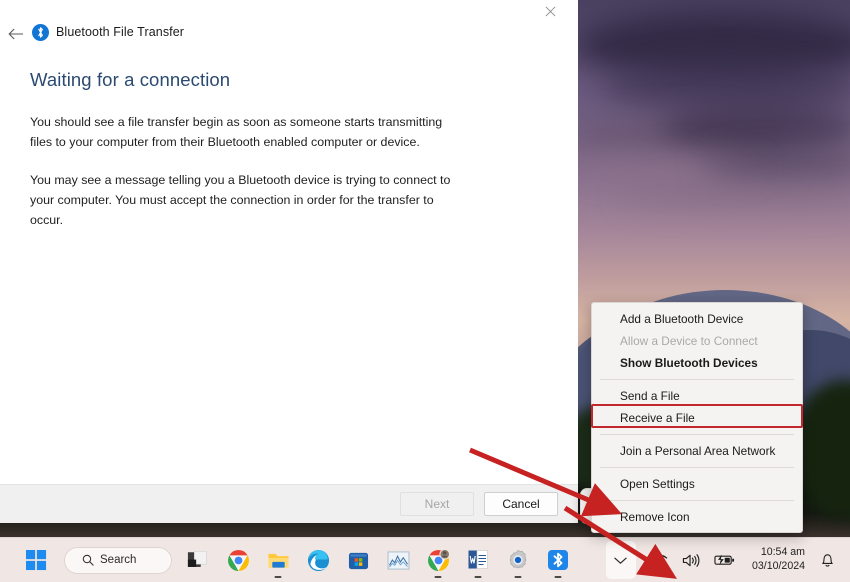 This screenshot has height=582, width=850. Describe the element at coordinates (398, 560) in the screenshot. I see `task-manager-icon` at that location.